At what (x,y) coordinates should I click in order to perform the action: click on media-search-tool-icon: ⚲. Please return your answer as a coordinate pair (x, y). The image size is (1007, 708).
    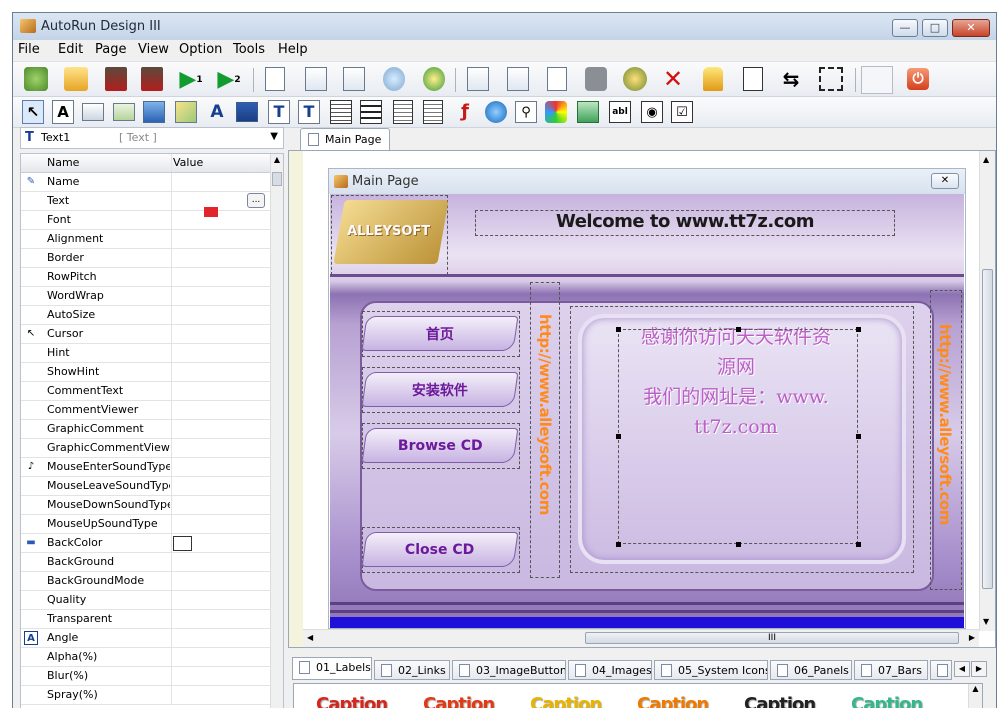
    Looking at the image, I should click on (526, 112).